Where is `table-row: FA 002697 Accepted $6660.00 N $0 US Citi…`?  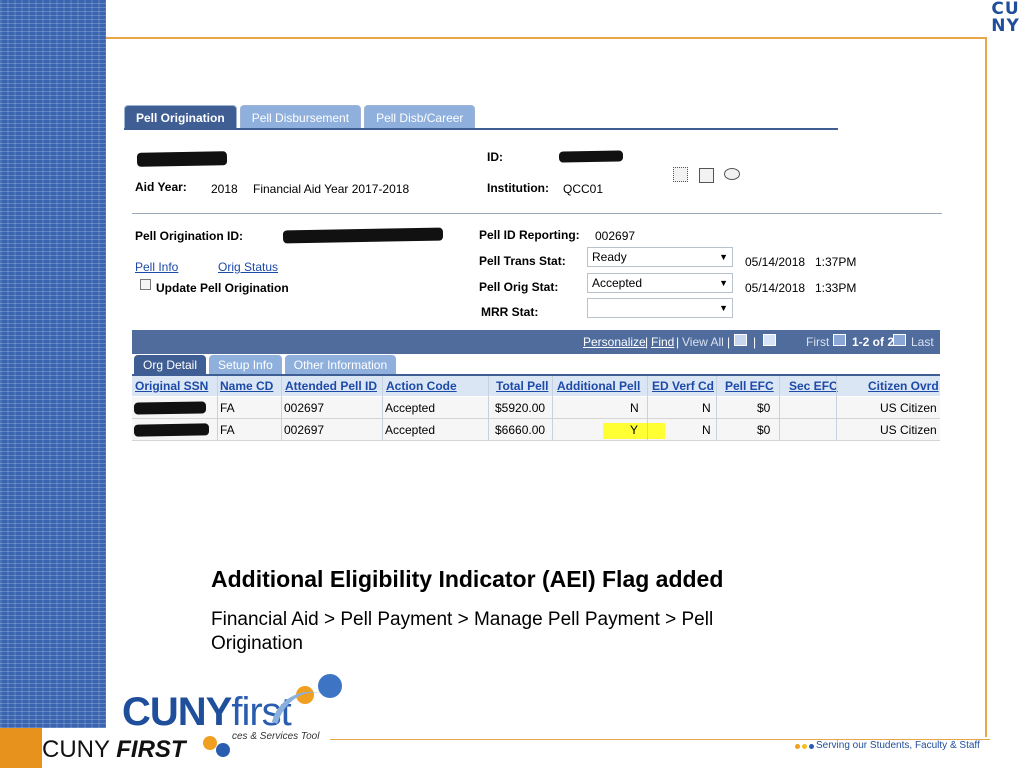 table-row: FA 002697 Accepted $6660.00 N $0 US Citi… is located at coordinates (536, 430).